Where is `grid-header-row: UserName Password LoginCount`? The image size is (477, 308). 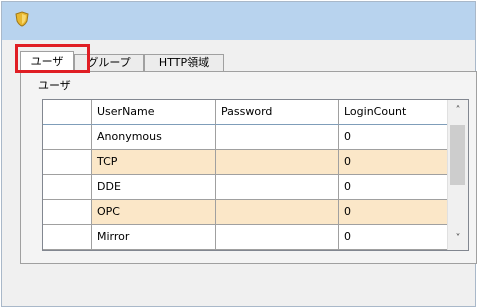 grid-header-row: UserName Password LoginCount is located at coordinates (245, 112).